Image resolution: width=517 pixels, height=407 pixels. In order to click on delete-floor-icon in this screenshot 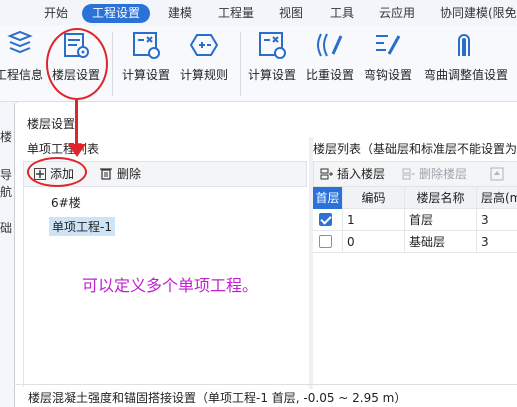, I will do `click(408, 173)`.